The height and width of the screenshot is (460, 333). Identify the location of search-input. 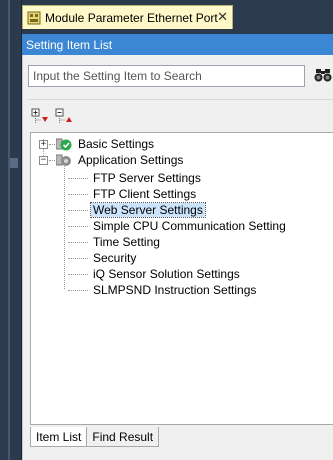
(166, 76).